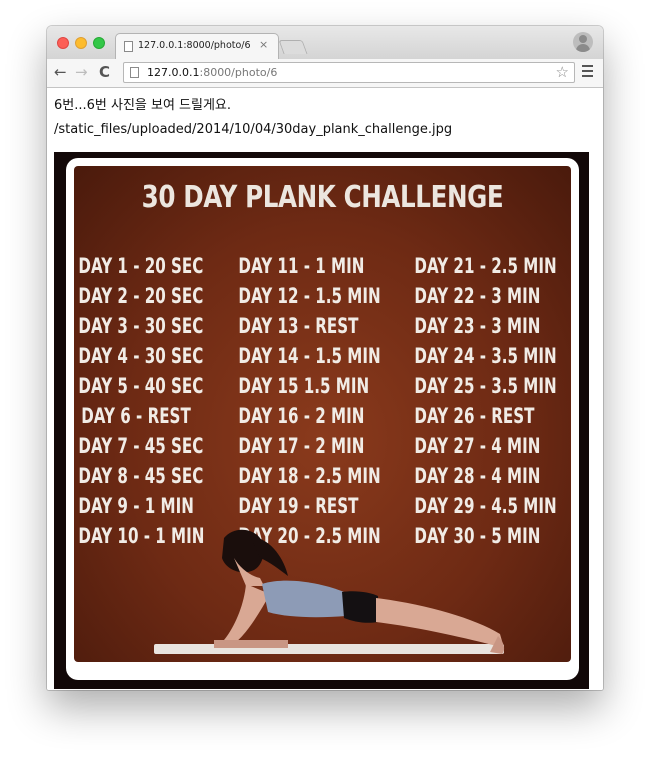 The width and height of the screenshot is (650, 758). What do you see at coordinates (325, 43) in the screenshot?
I see `title-bar: 127.0.0.1:8000/photo/6 ×` at bounding box center [325, 43].